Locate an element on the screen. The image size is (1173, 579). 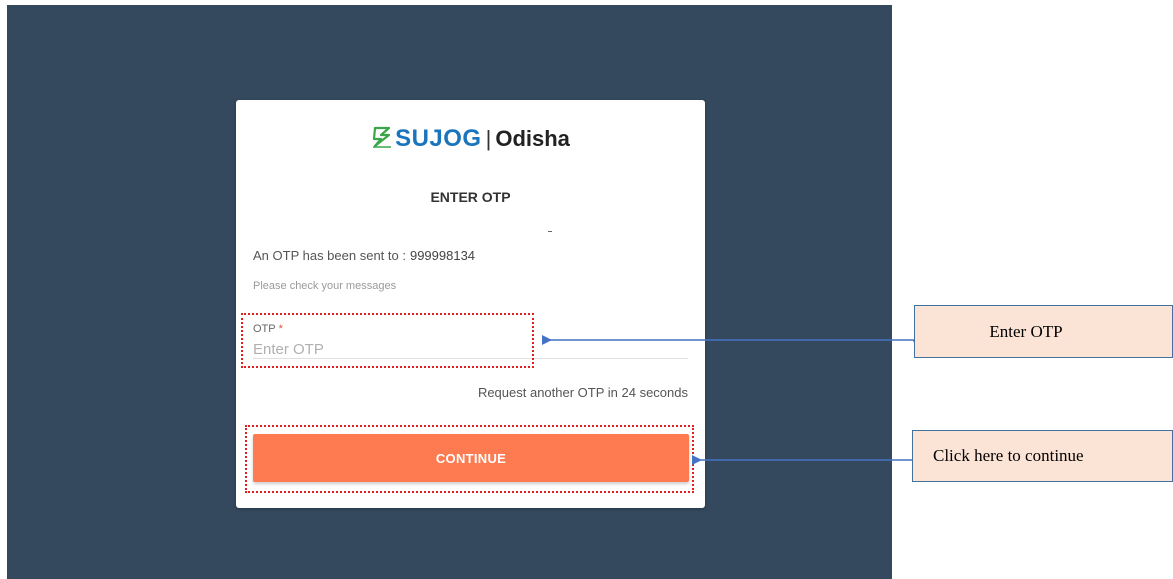
page-title: ENTER OTP is located at coordinates (470, 197).